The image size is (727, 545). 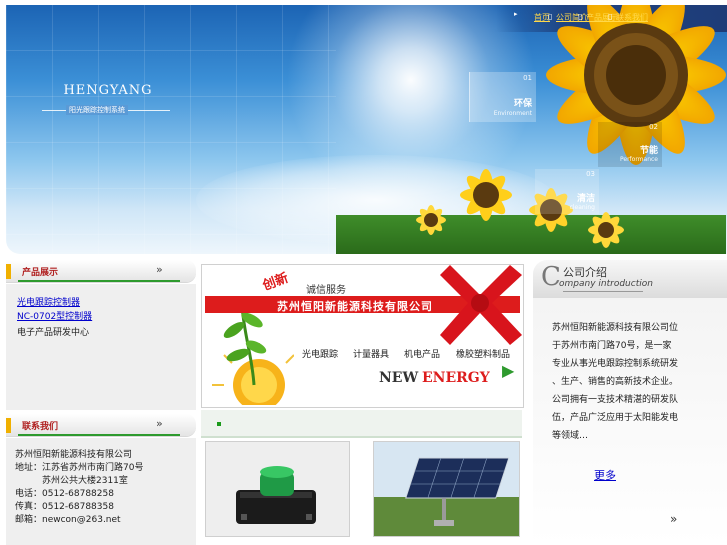 What do you see at coordinates (551, 277) in the screenshot?
I see `about-header-letter: C` at bounding box center [551, 277].